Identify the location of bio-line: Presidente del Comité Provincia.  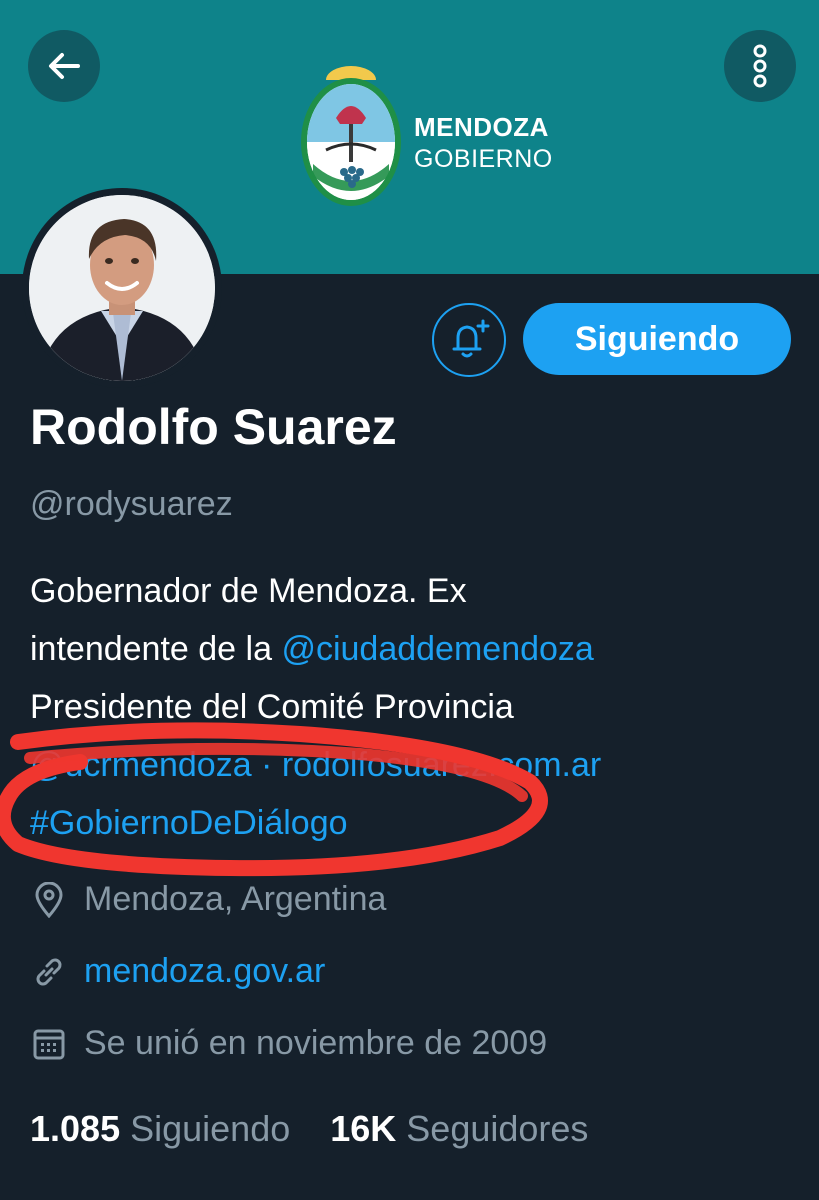
(272, 707).